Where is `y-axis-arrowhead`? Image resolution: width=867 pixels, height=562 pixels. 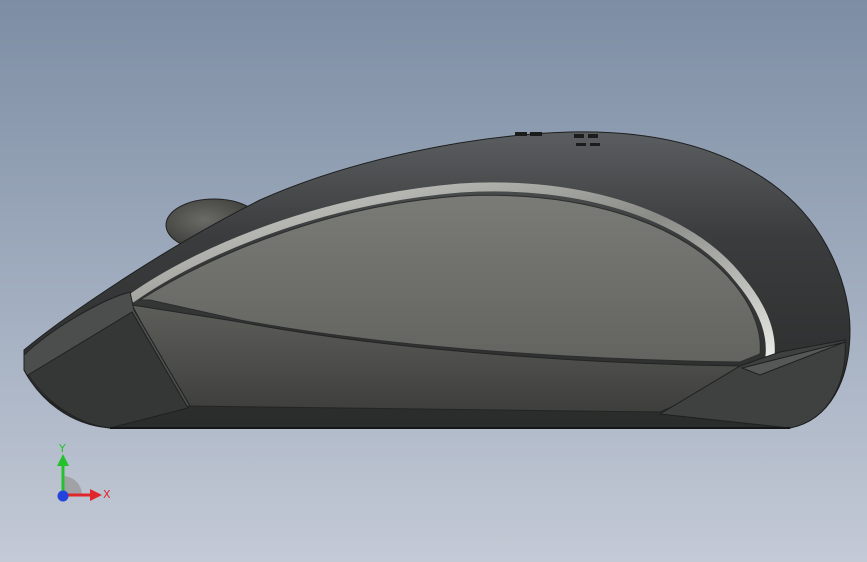
y-axis-arrowhead is located at coordinates (63, 460).